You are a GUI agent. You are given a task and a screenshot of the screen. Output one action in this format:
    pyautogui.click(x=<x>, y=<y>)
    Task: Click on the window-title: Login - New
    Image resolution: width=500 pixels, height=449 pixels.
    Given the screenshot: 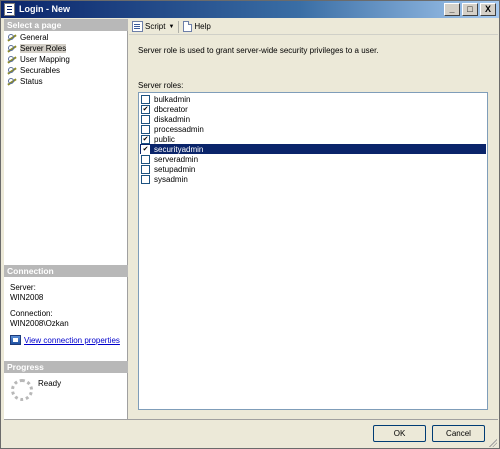 What is the action you would take?
    pyautogui.click(x=44, y=9)
    